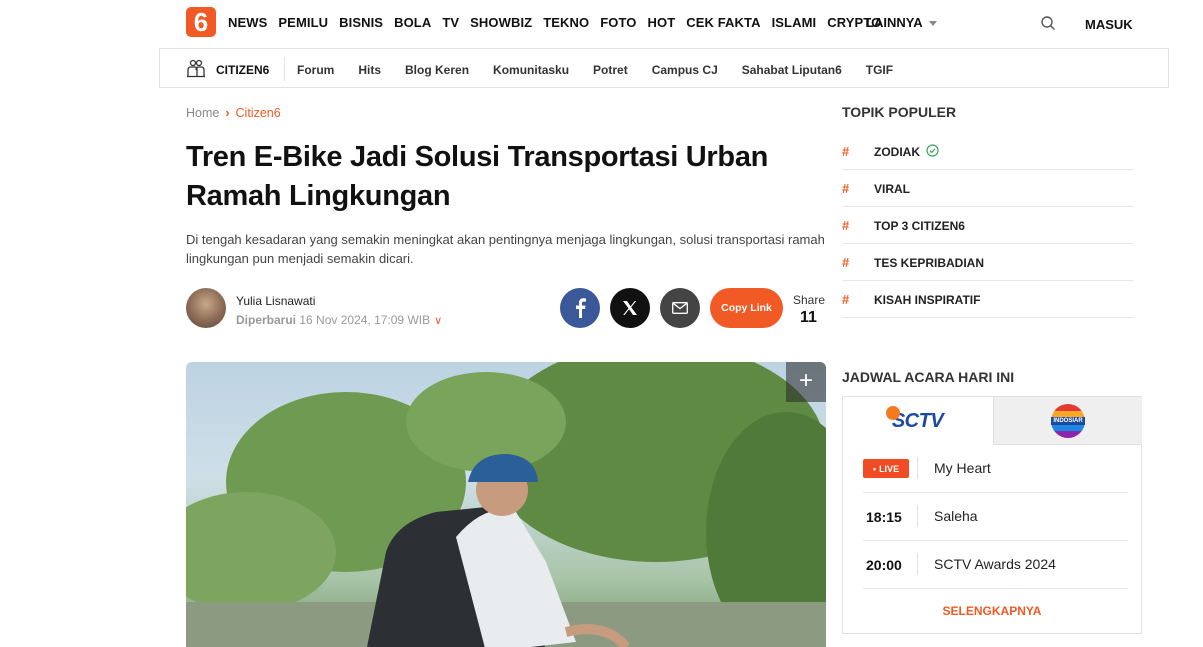  Describe the element at coordinates (806, 382) in the screenshot. I see `expand-plus-icon: +` at that location.